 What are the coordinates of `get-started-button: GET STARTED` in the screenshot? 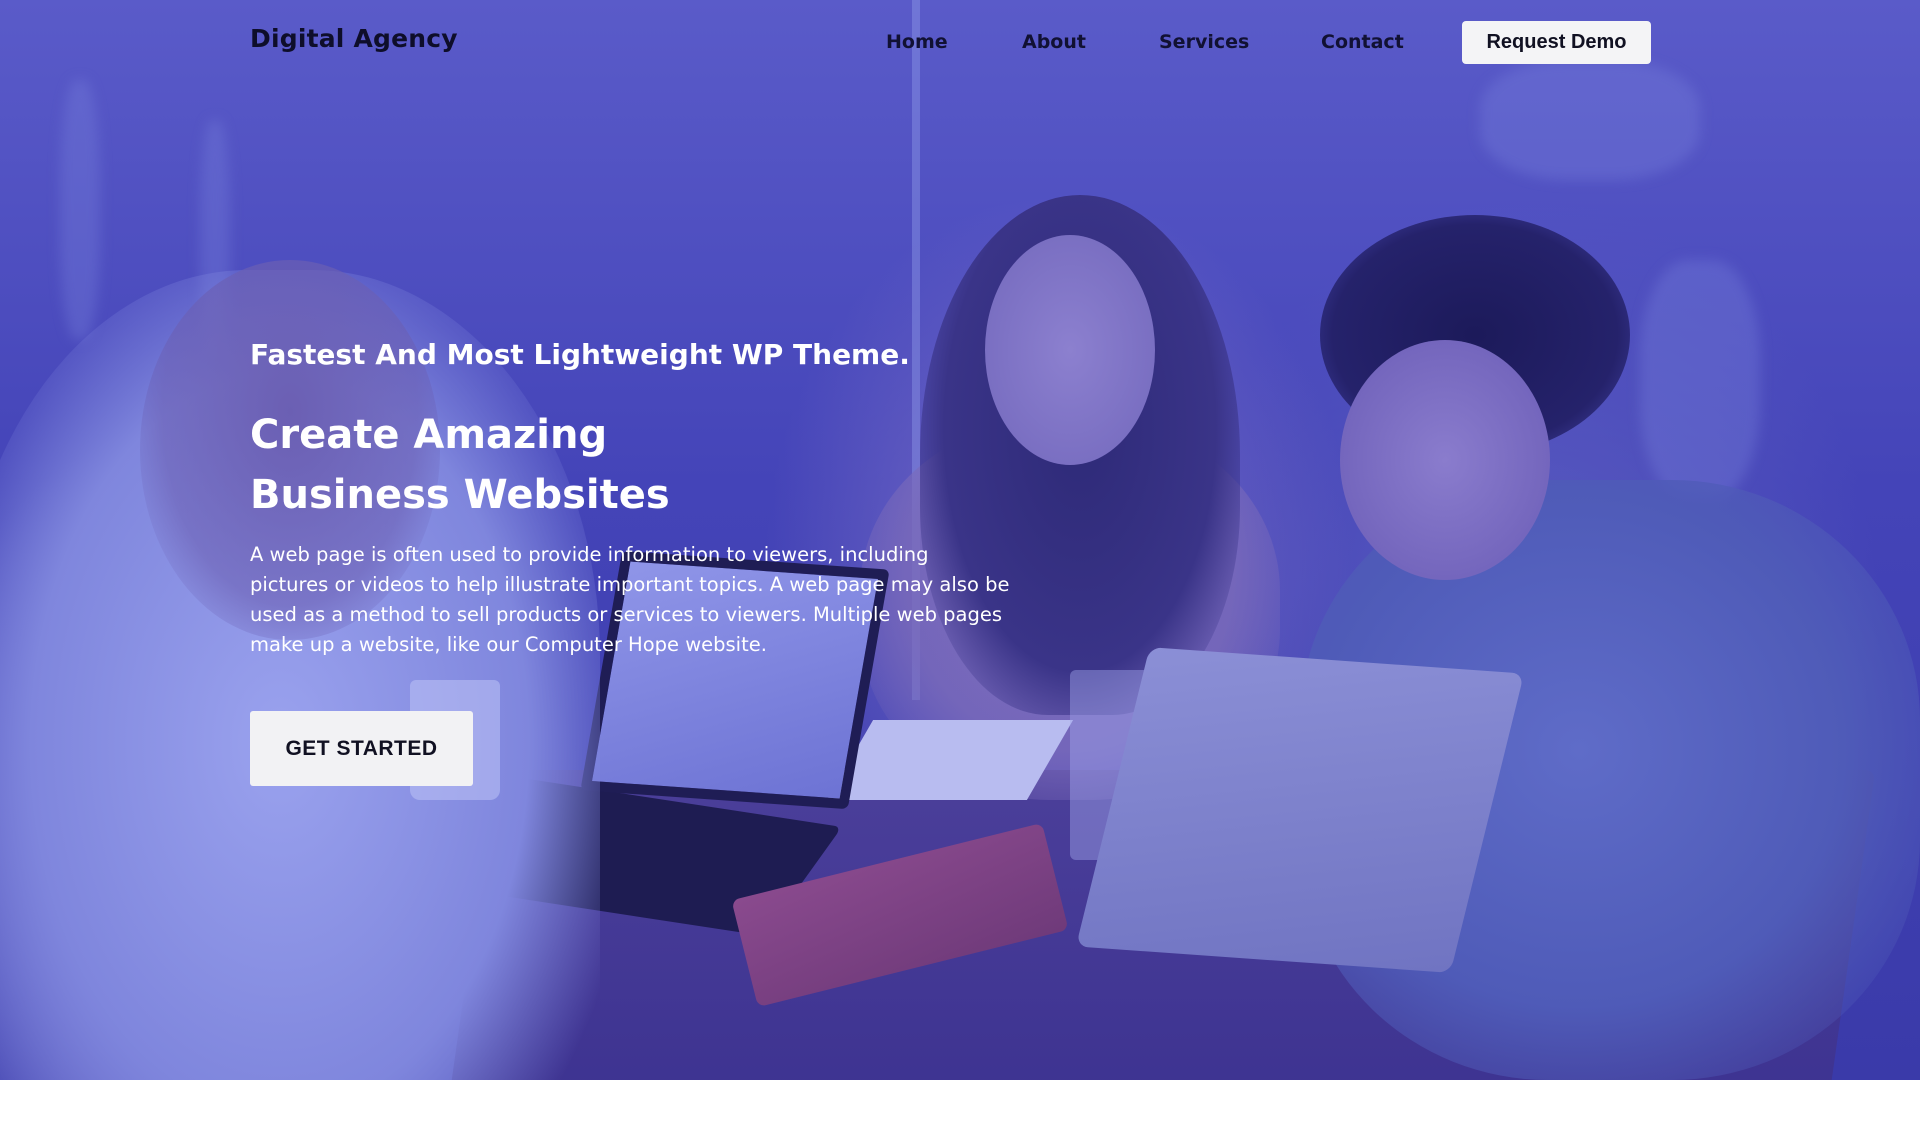 It's located at (361, 748).